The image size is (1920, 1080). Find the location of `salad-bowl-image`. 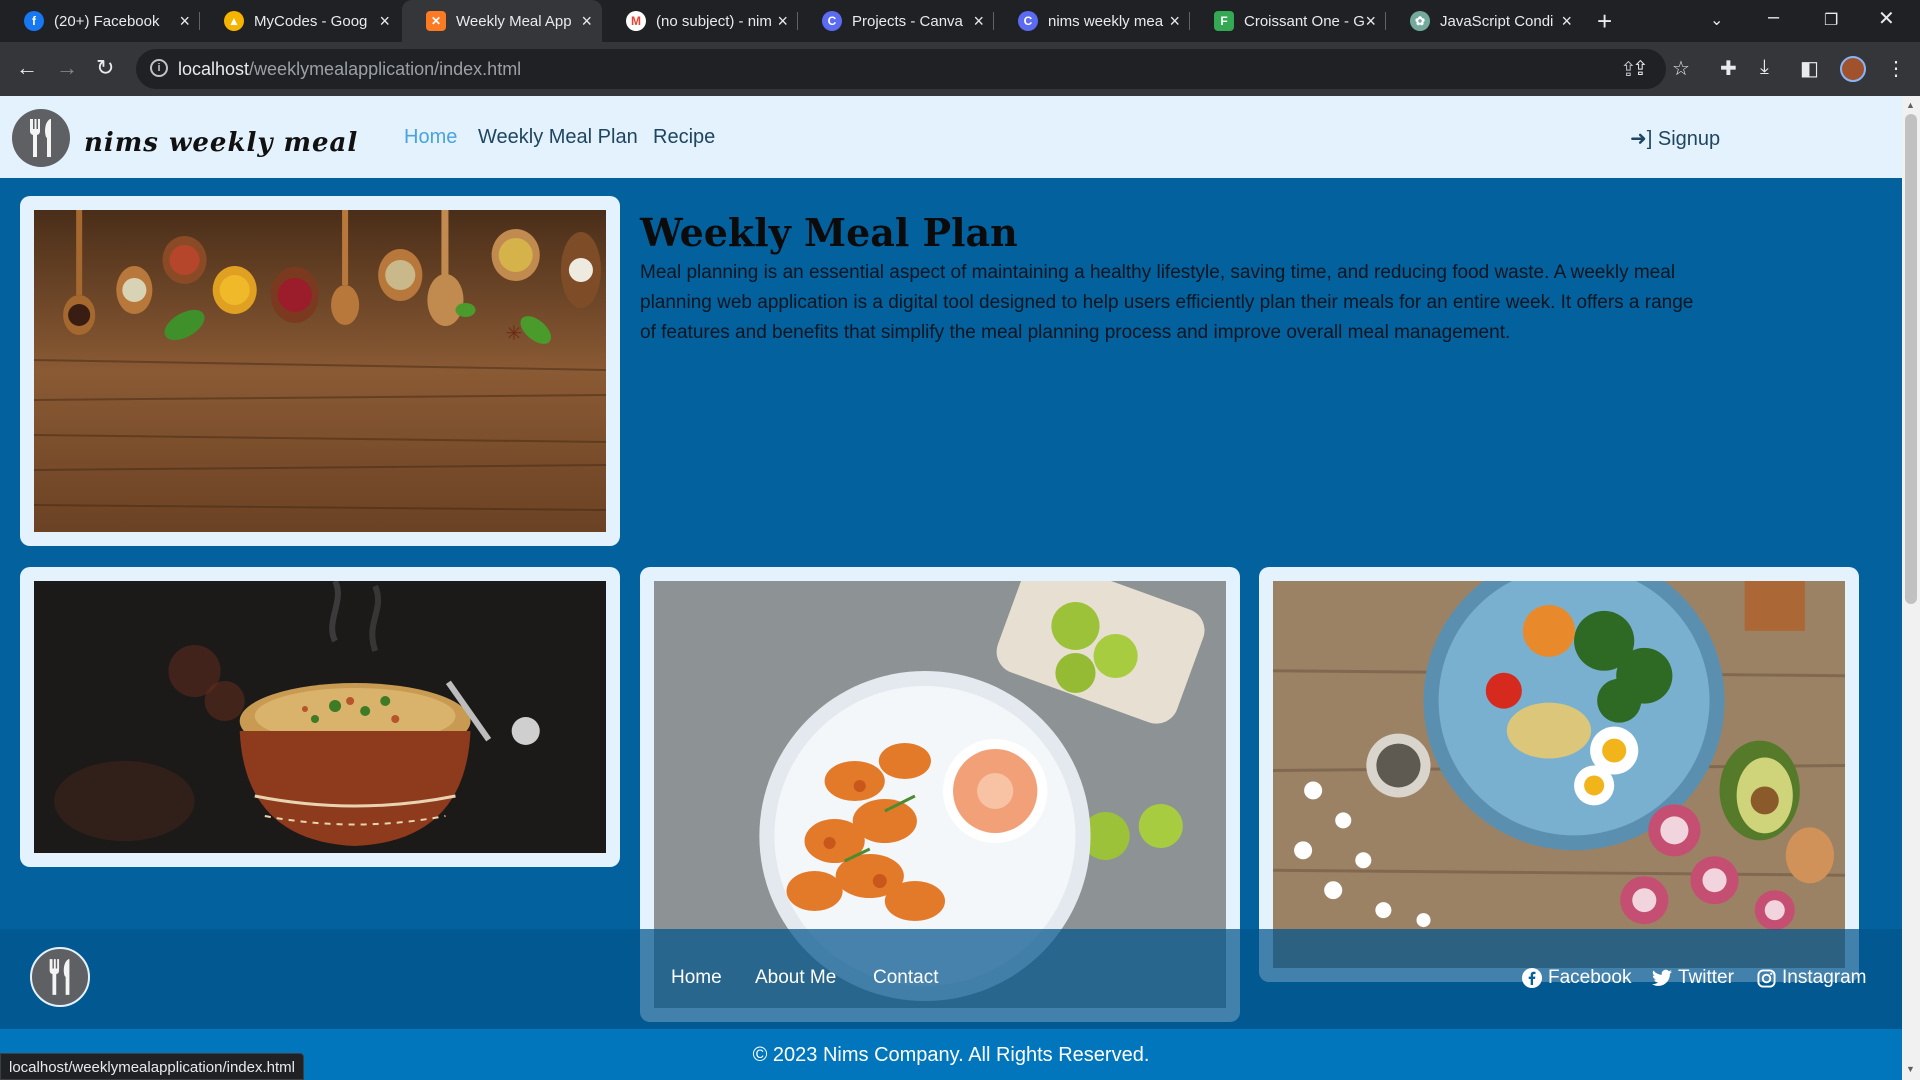

salad-bowl-image is located at coordinates (1559, 759).